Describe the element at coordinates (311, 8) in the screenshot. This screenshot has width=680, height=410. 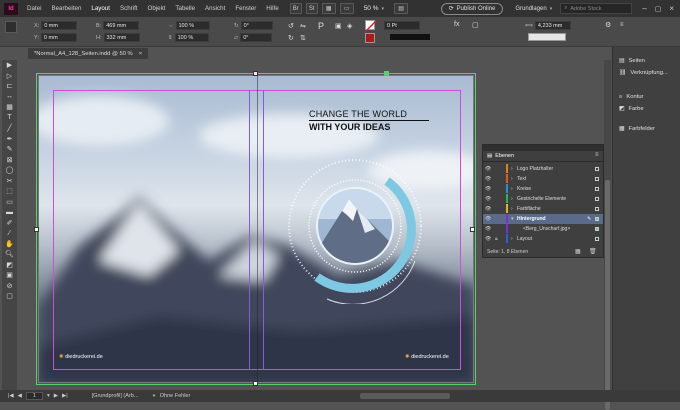
I see `stock-icon: St` at that location.